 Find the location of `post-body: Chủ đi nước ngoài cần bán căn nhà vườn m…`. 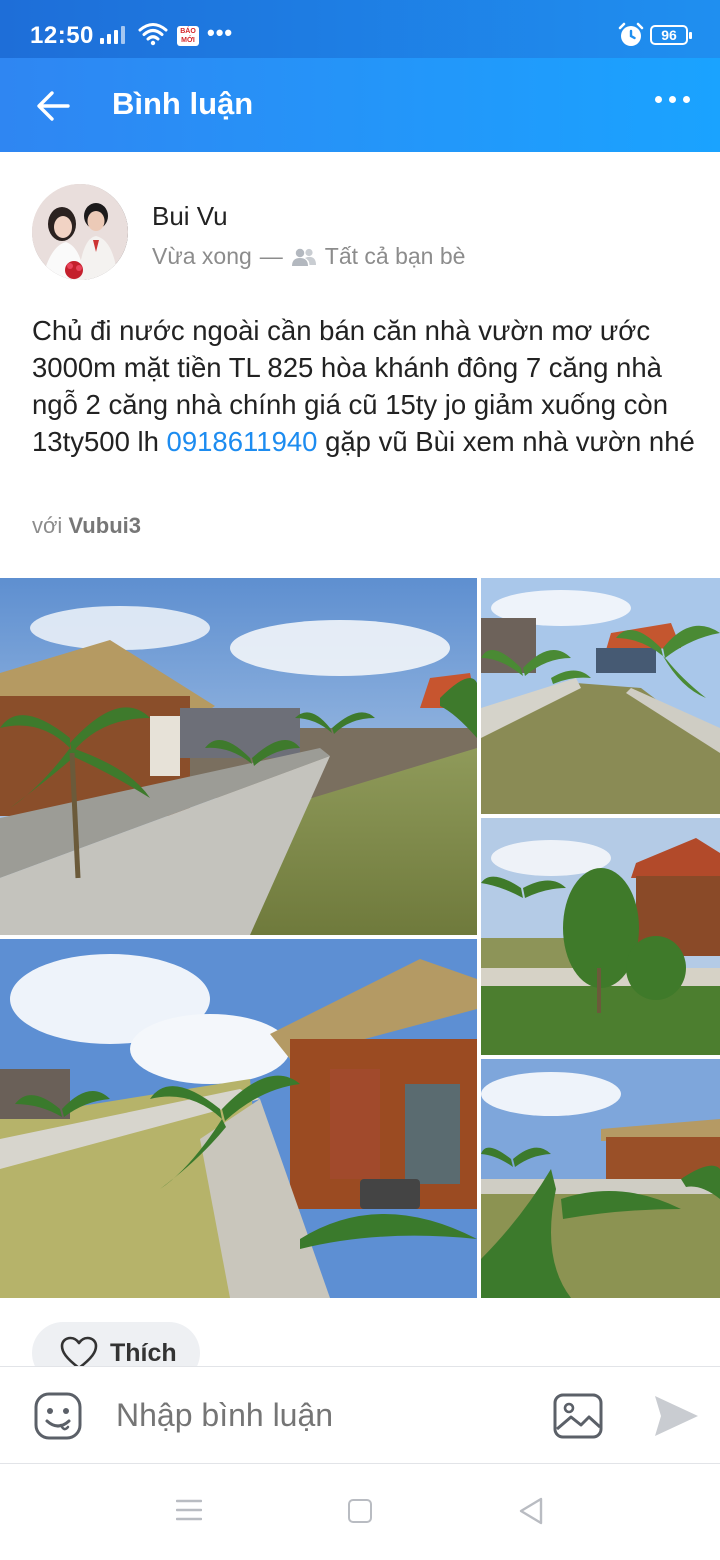

post-body: Chủ đi nước ngoài cần bán căn nhà vườn m… is located at coordinates (364, 386).